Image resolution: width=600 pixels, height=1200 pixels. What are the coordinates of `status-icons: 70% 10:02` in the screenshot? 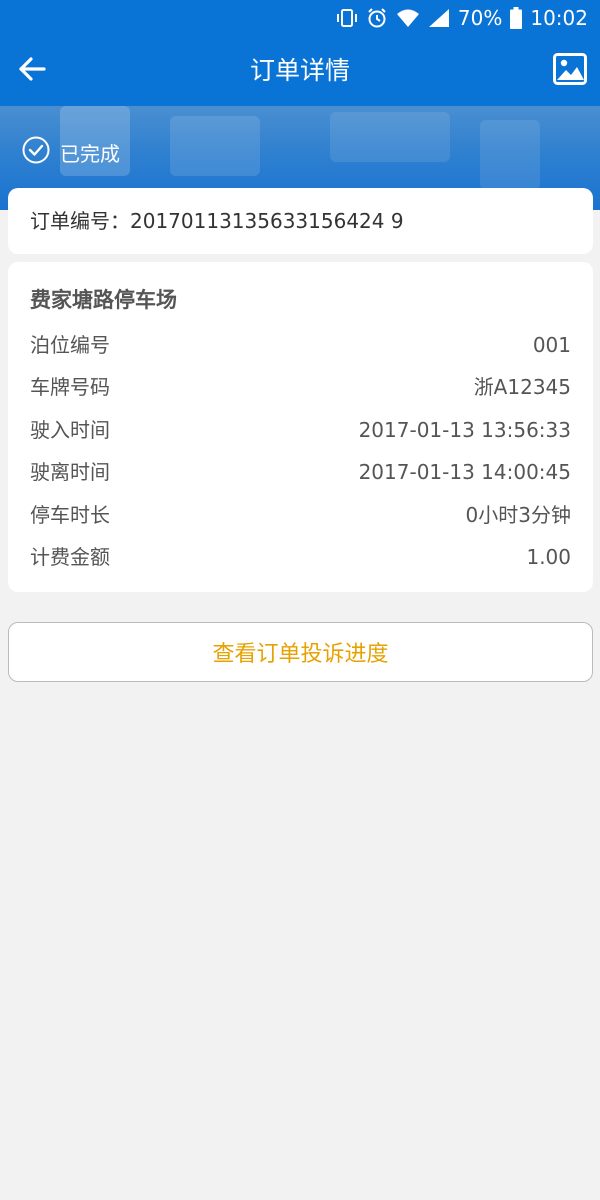 It's located at (462, 18).